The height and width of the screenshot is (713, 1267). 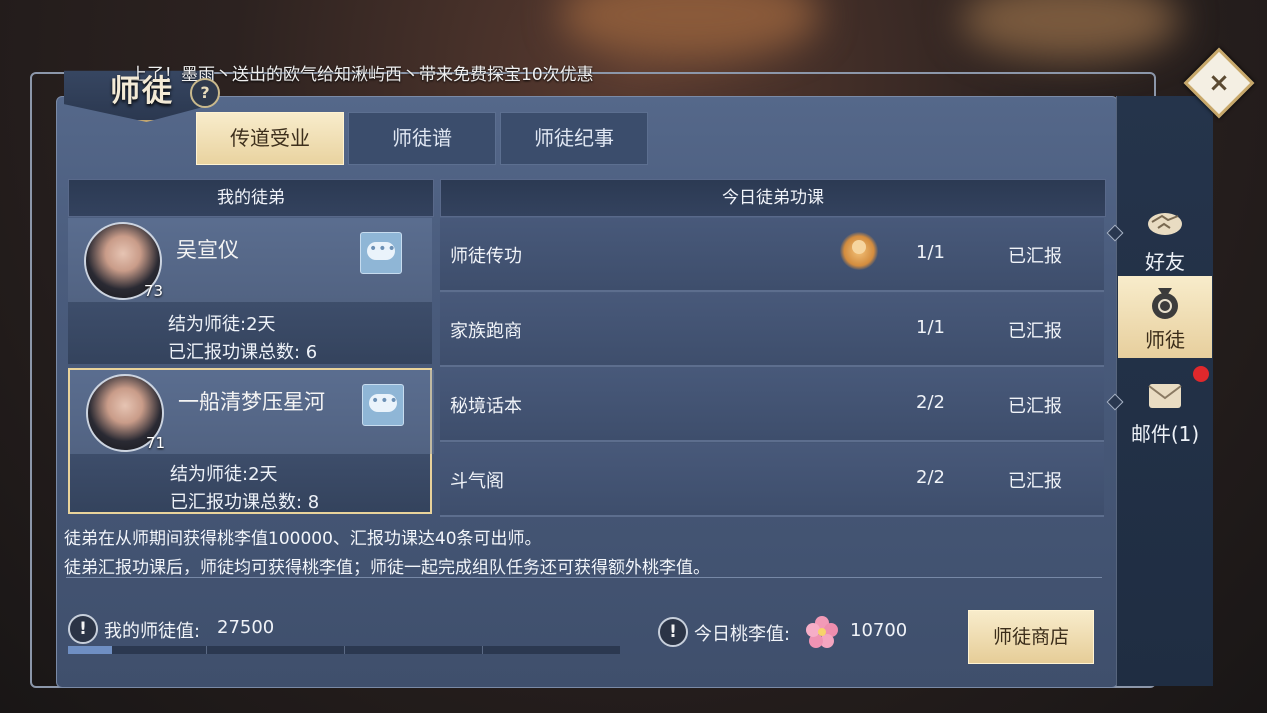 I want to click on page-title: 师徒, so click(x=142, y=91).